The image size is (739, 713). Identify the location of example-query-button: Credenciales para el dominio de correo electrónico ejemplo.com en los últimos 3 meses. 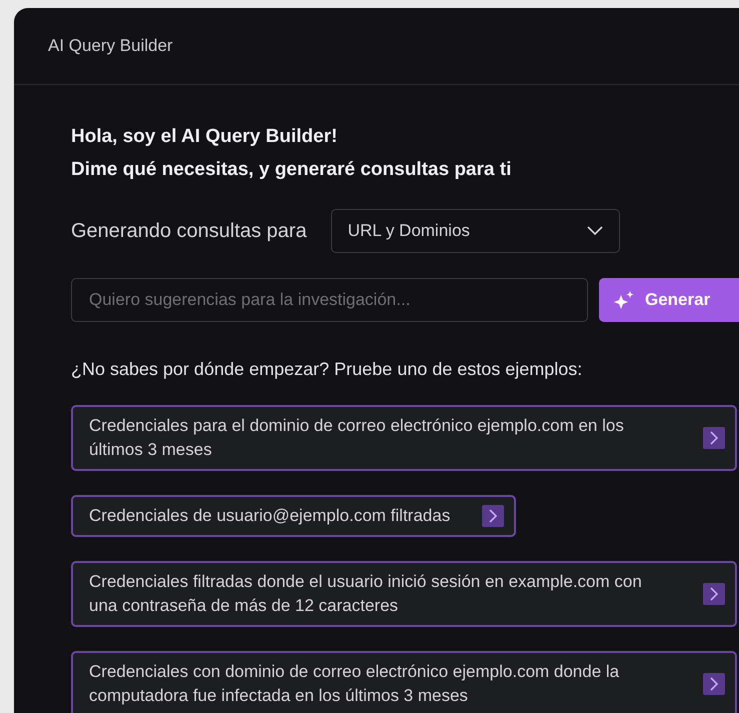
(404, 438).